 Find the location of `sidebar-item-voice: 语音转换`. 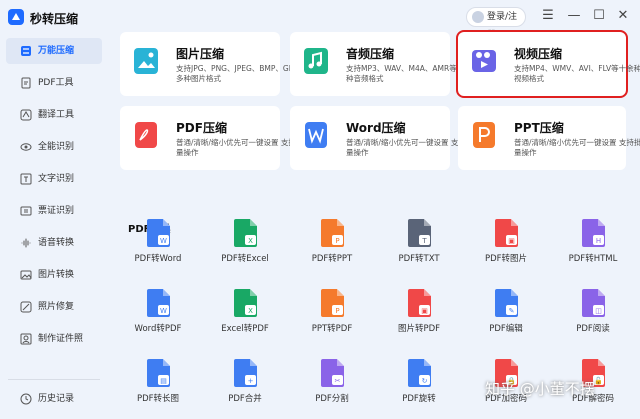

sidebar-item-voice: 语音转换 is located at coordinates (54, 243).